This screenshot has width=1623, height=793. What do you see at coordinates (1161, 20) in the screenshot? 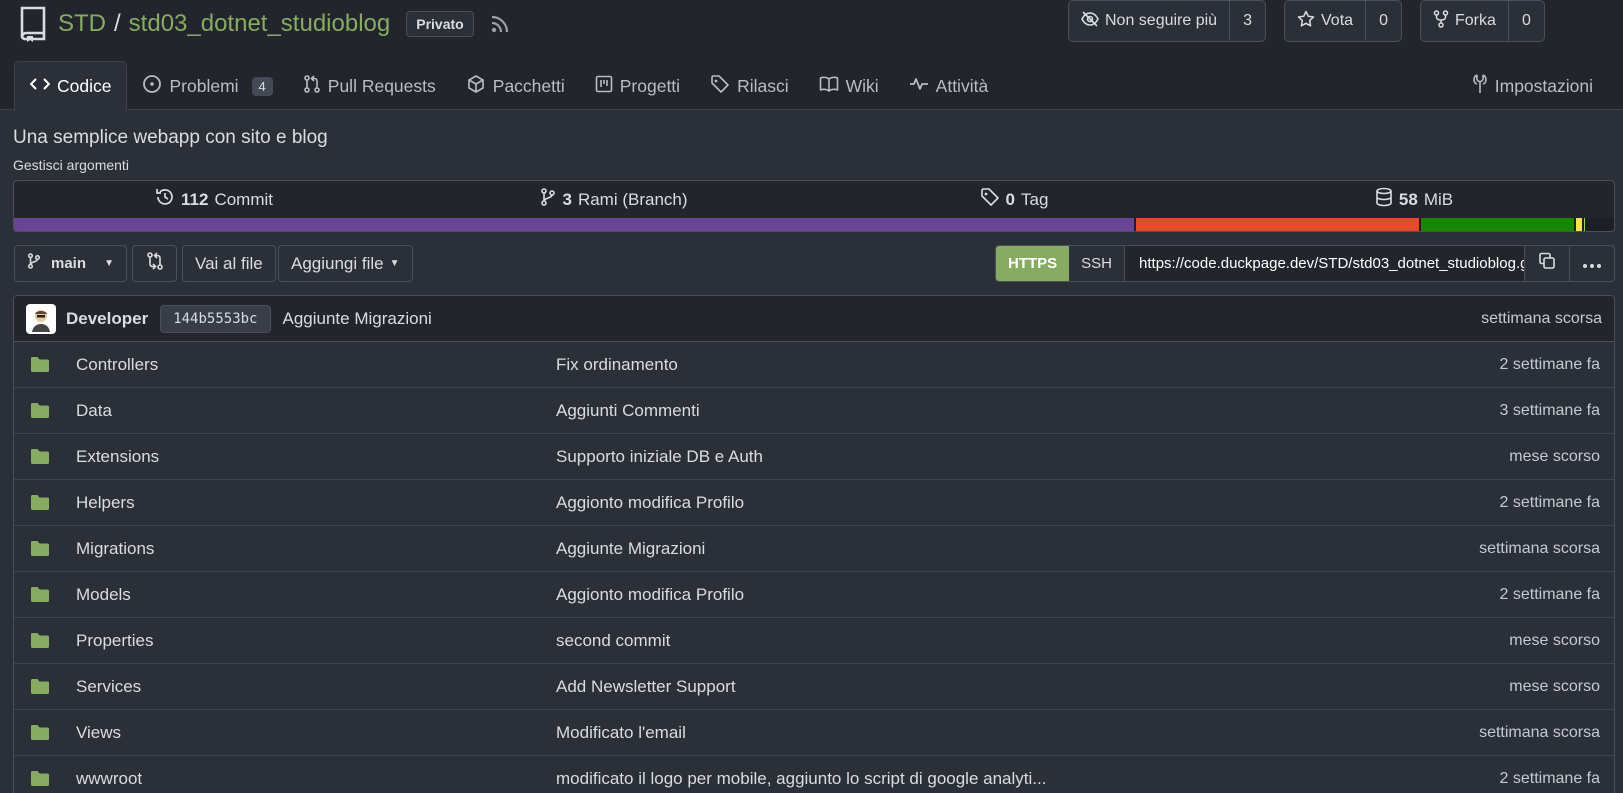
I see `unwatch-label: Non seguire più` at bounding box center [1161, 20].